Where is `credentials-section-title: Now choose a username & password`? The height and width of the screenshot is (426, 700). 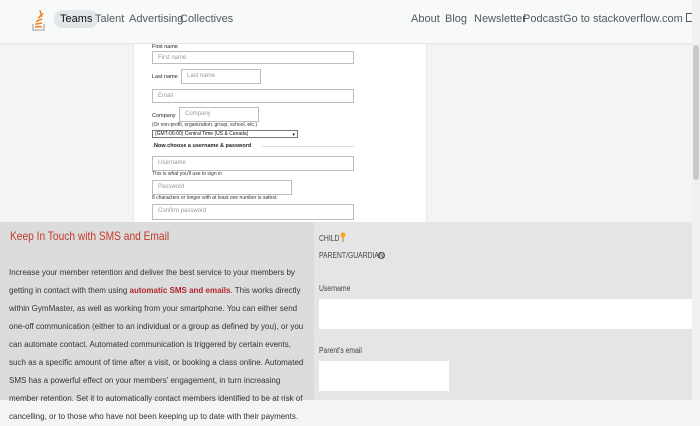
credentials-section-title: Now choose a username & password is located at coordinates (203, 146).